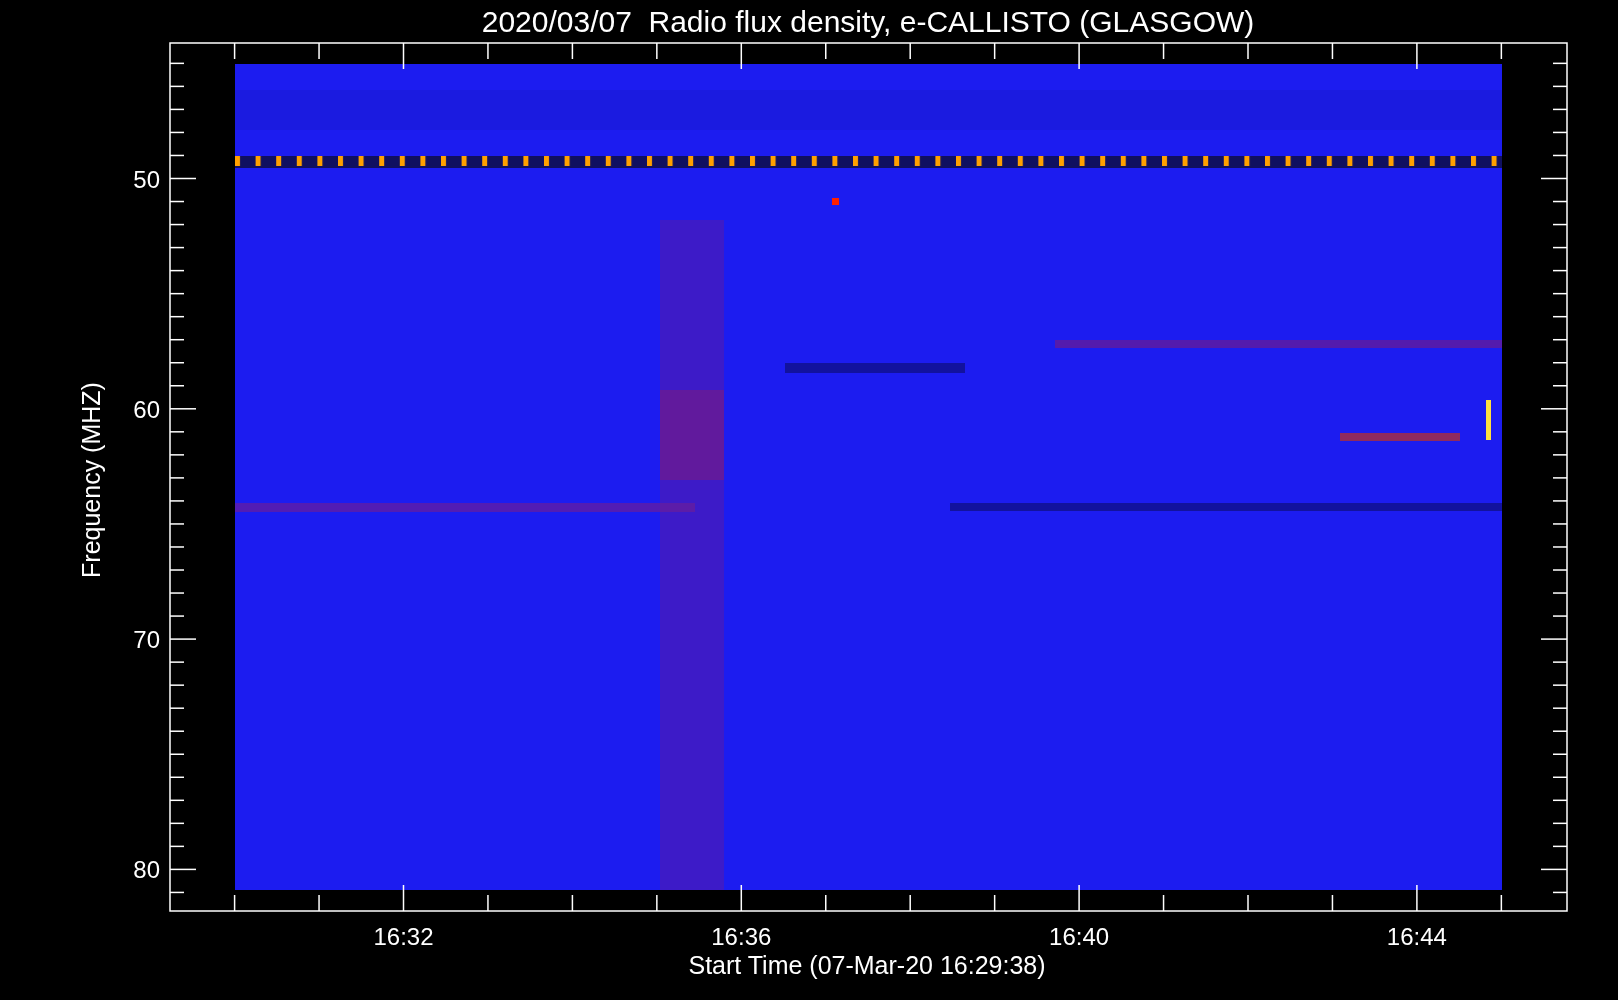 The width and height of the screenshot is (1618, 1000). What do you see at coordinates (867, 965) in the screenshot?
I see `axis-title: Start Time (07-Mar-20 16:29:38)` at bounding box center [867, 965].